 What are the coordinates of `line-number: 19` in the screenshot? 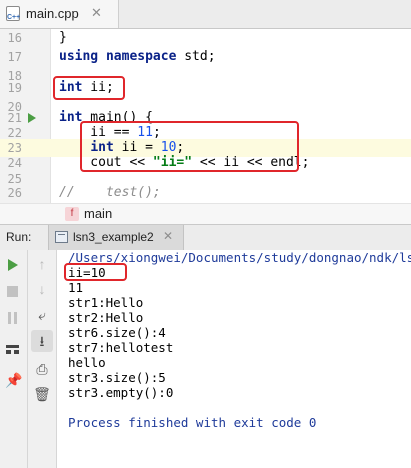 It's located at (14, 88).